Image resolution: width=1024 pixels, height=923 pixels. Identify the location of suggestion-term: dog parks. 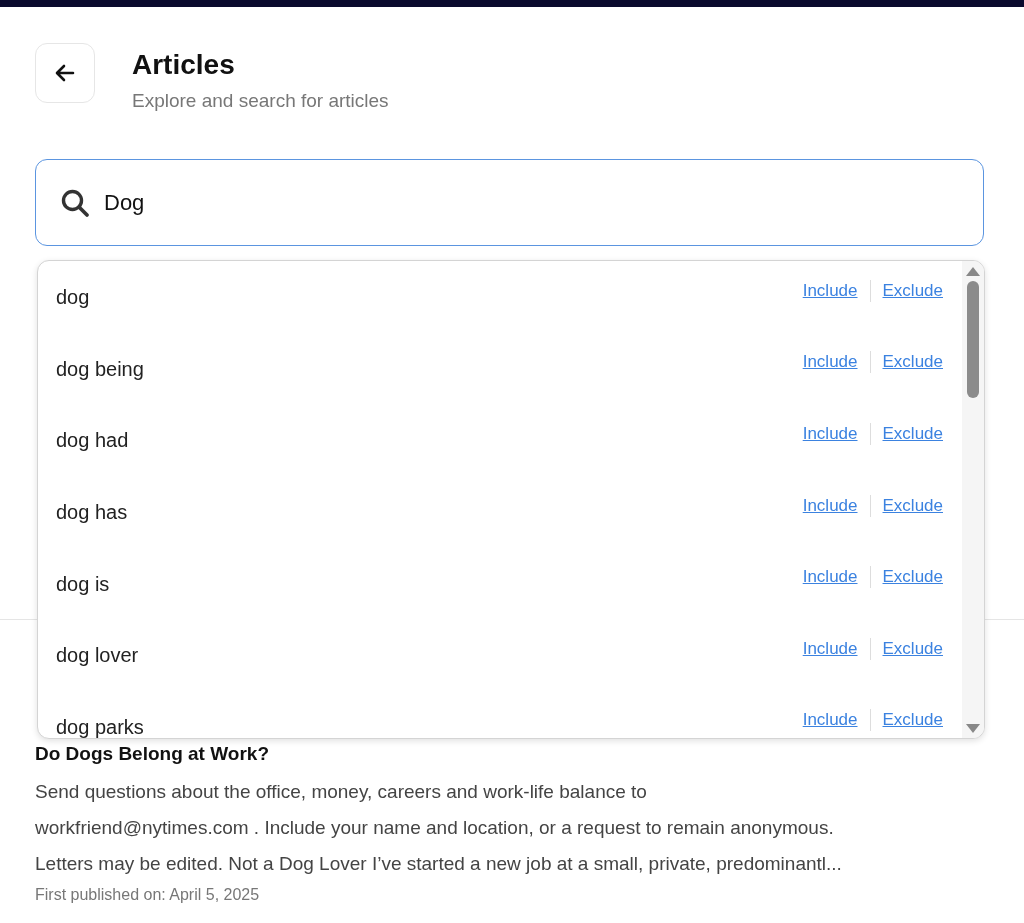
(429, 726).